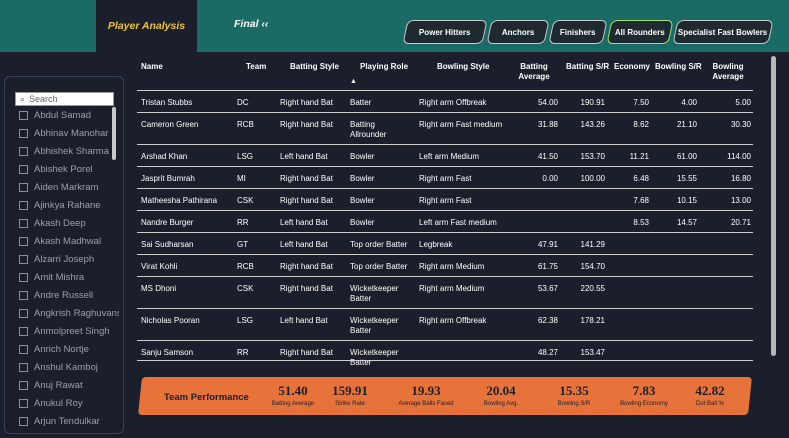 The height and width of the screenshot is (438, 789). What do you see at coordinates (69, 151) in the screenshot?
I see `player-checkbox-item: Abhishek Sharma` at bounding box center [69, 151].